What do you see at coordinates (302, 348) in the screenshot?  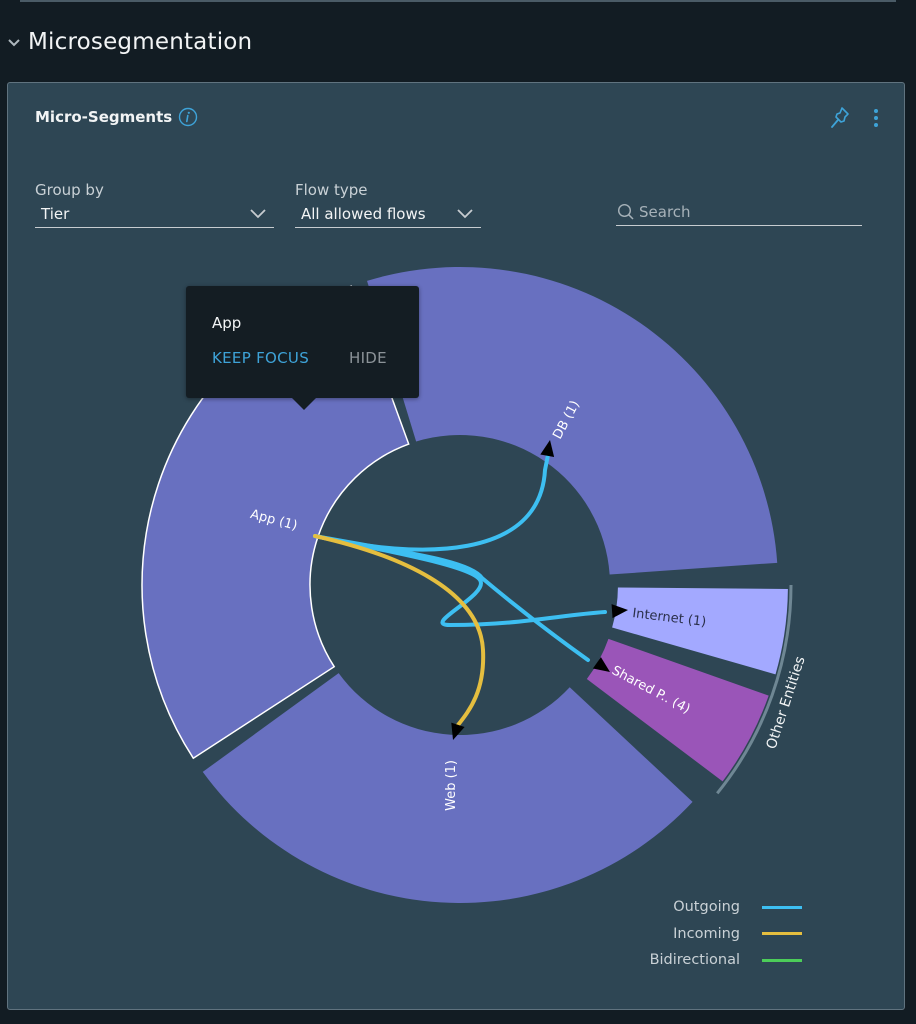 I see `segment-tooltip: App KEEP FOCUS HIDE` at bounding box center [302, 348].